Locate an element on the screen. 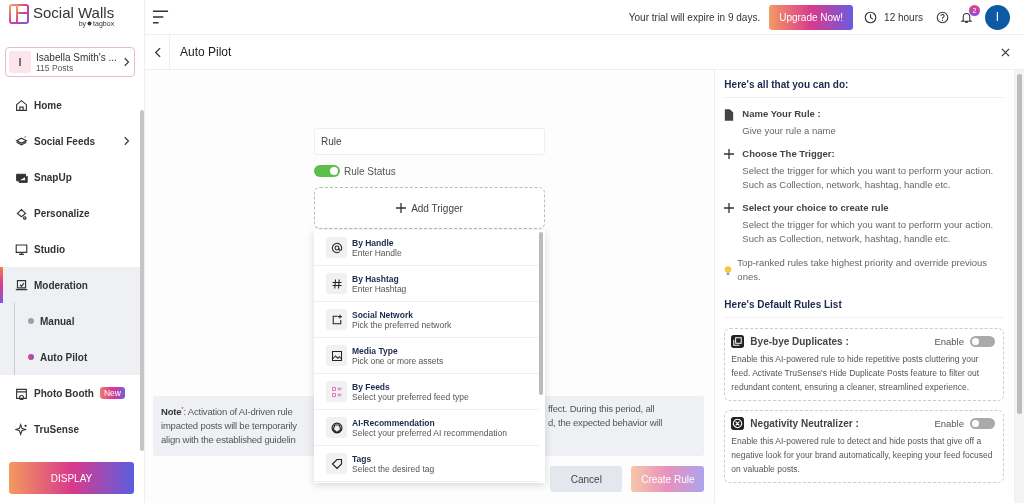 The width and height of the screenshot is (1024, 503). scrollbar-thumb is located at coordinates (541, 313).